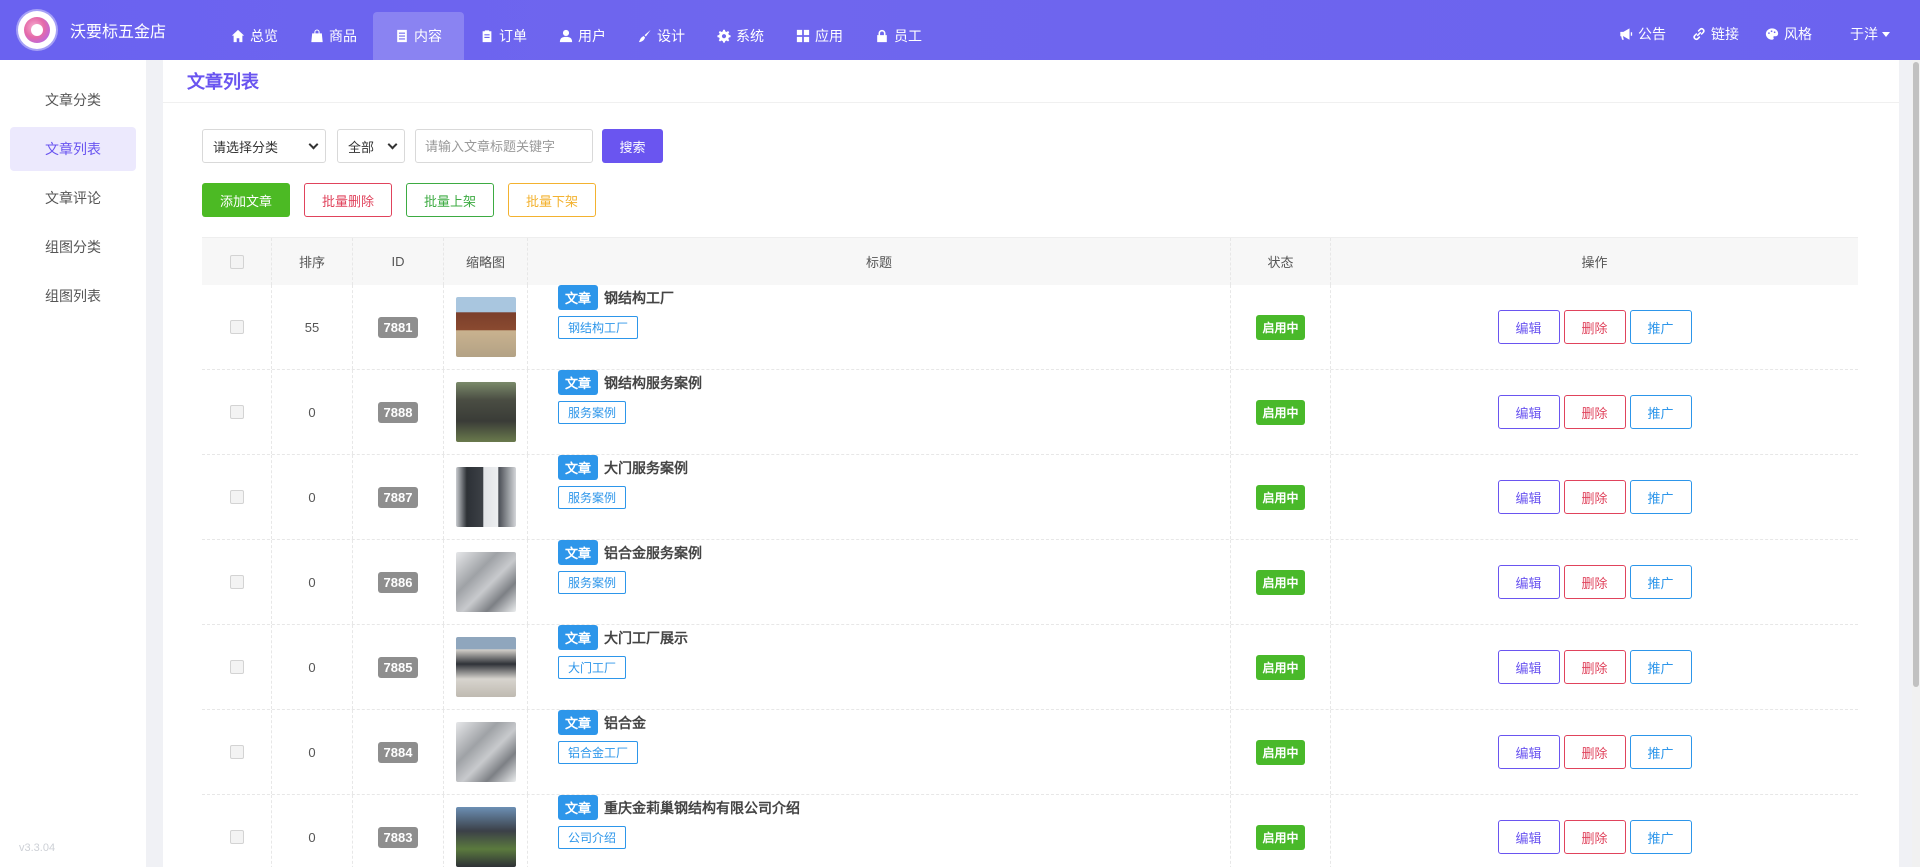 The height and width of the screenshot is (867, 1920). What do you see at coordinates (503, 36) in the screenshot?
I see `nav-item-orders: 订单` at bounding box center [503, 36].